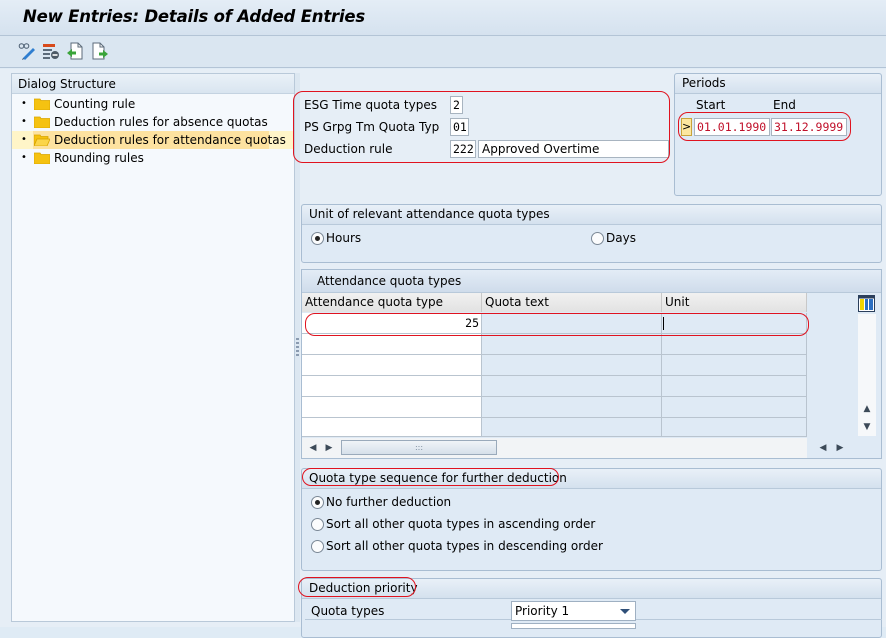 The image size is (886, 638). I want to click on table-header: Attendance quota type Quota text Unit, so click(554, 302).